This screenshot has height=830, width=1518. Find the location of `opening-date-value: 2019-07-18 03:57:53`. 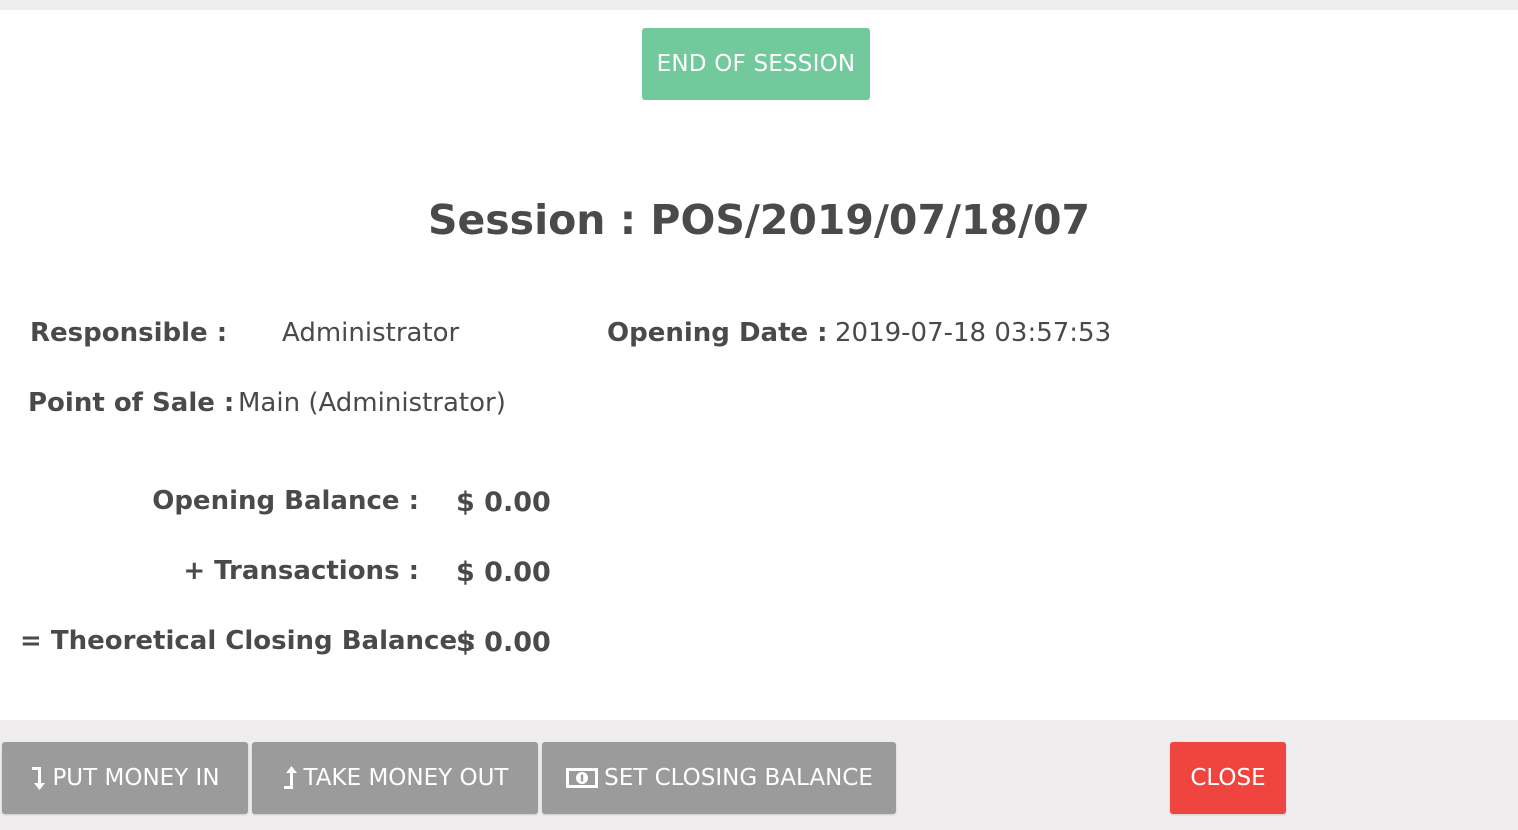

opening-date-value: 2019-07-18 03:57:53 is located at coordinates (973, 333).